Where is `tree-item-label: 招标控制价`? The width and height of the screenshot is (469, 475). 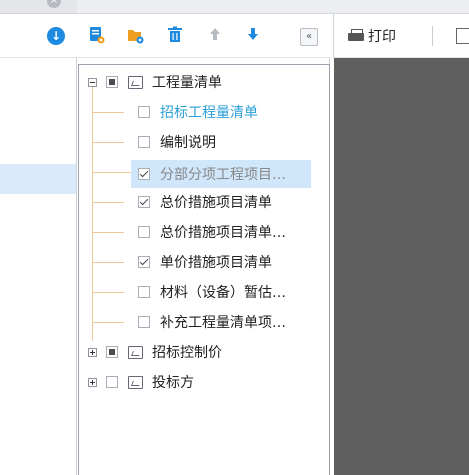
tree-item-label: 招标控制价 is located at coordinates (187, 353).